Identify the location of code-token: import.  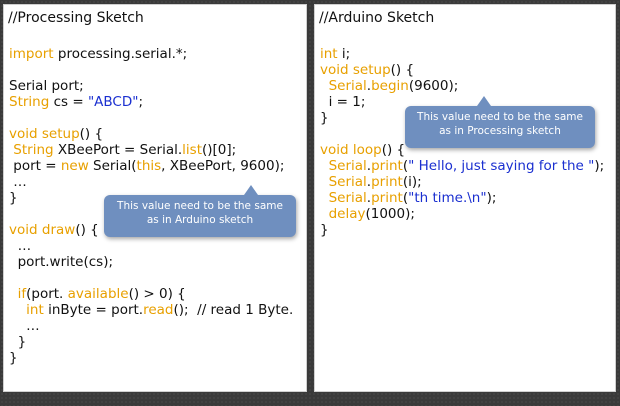
(31, 54).